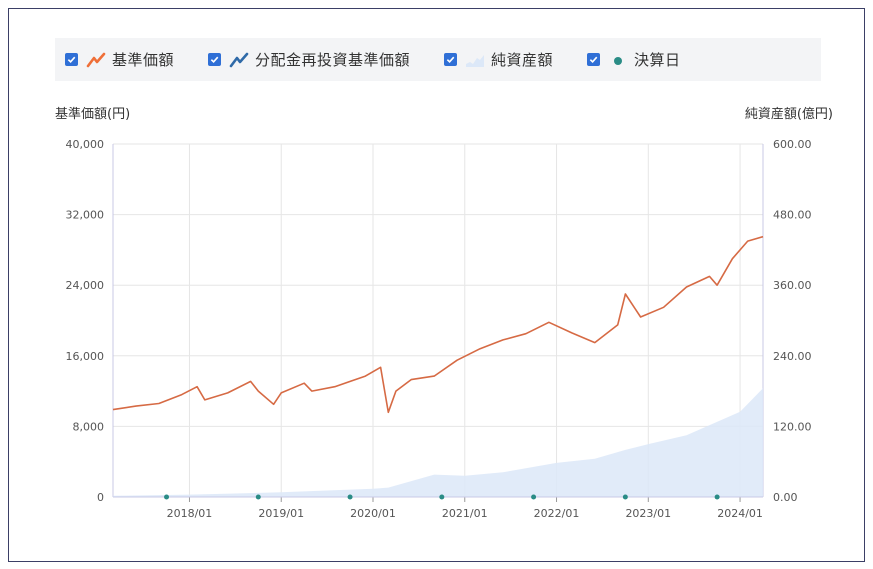  I want to click on x-tick-label: 2024/01, so click(740, 513).